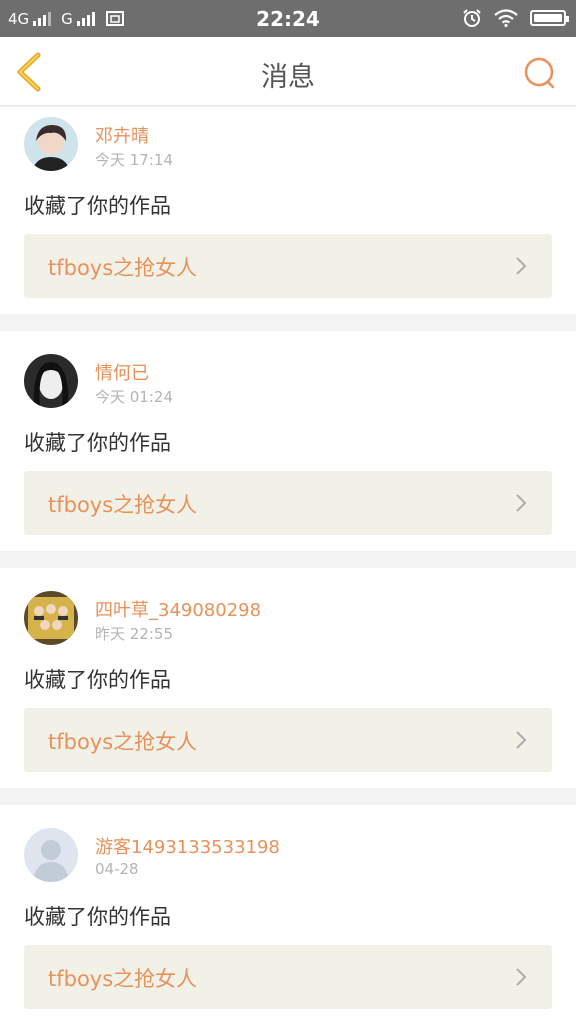  I want to click on status-bar: 4G G 22:24, so click(288, 18).